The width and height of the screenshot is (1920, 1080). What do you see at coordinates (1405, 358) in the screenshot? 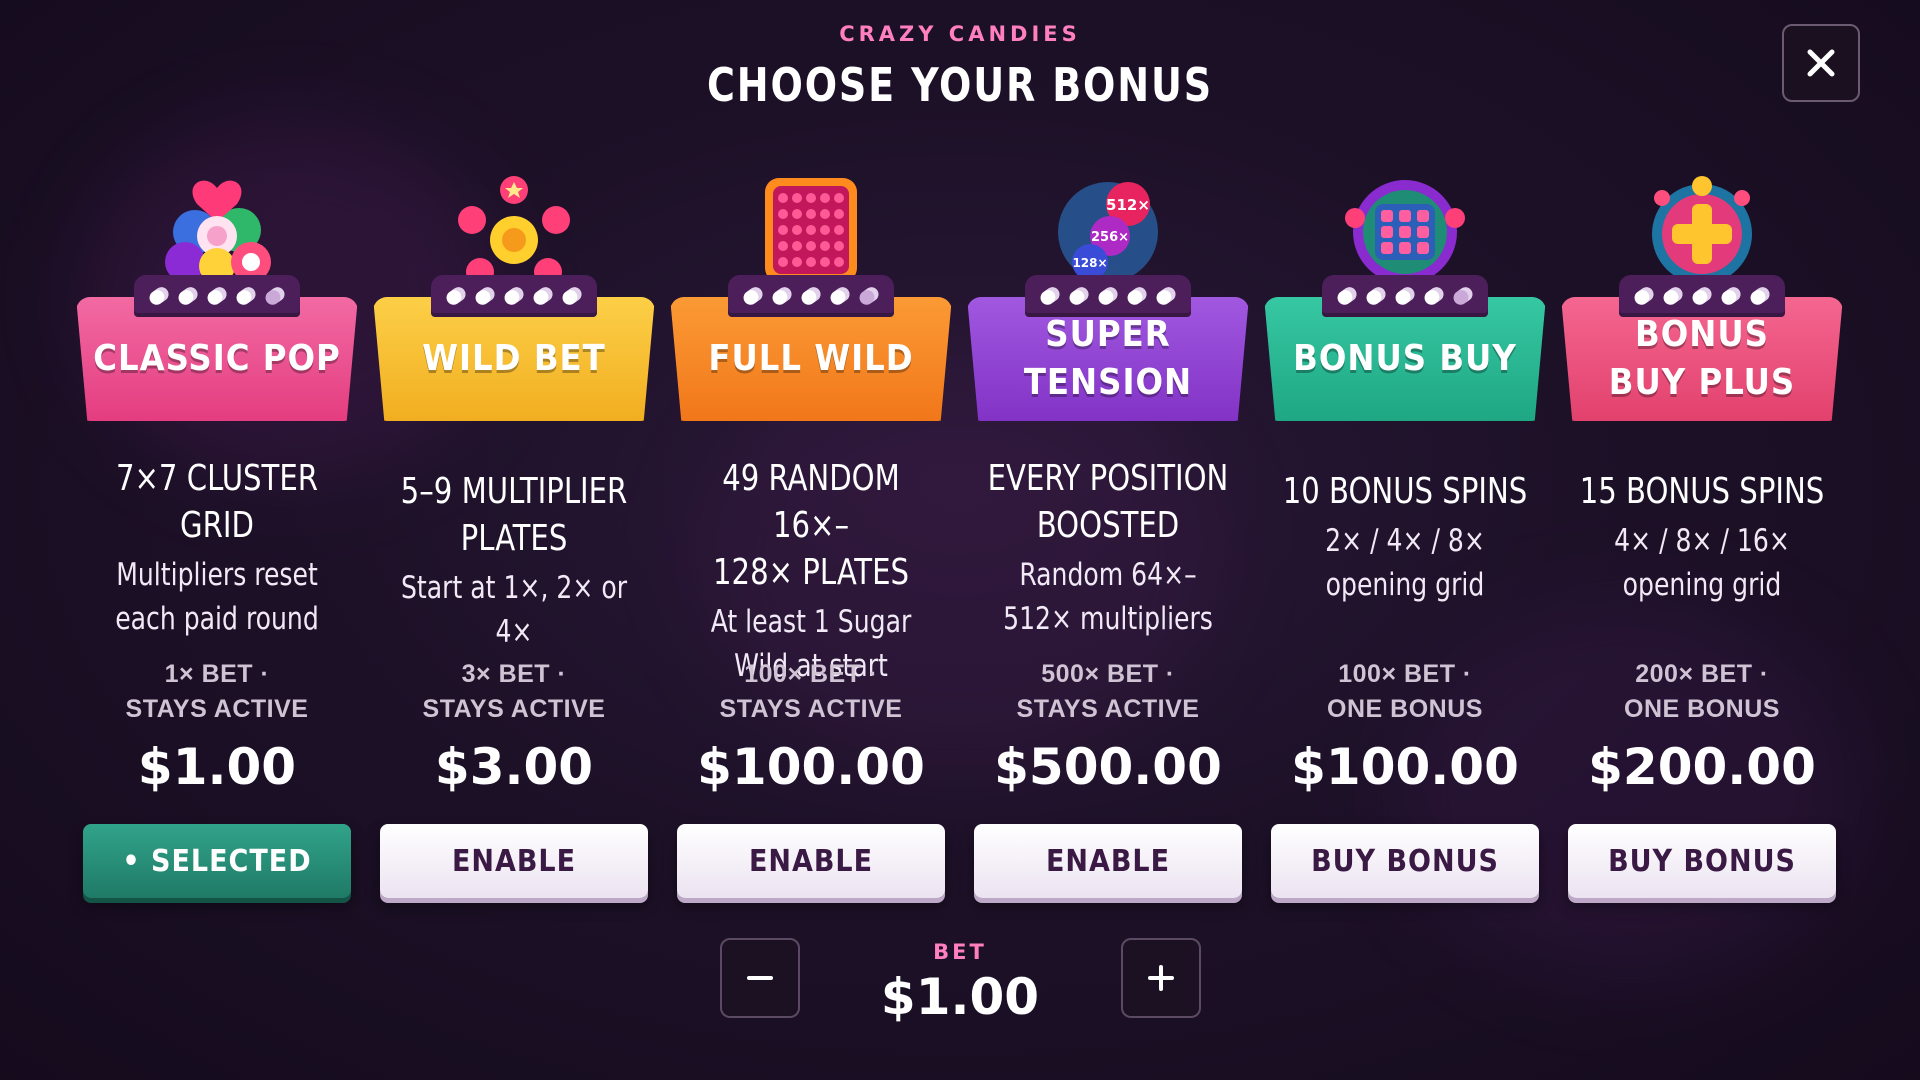
I see `card-label: BONUS BUY` at bounding box center [1405, 358].